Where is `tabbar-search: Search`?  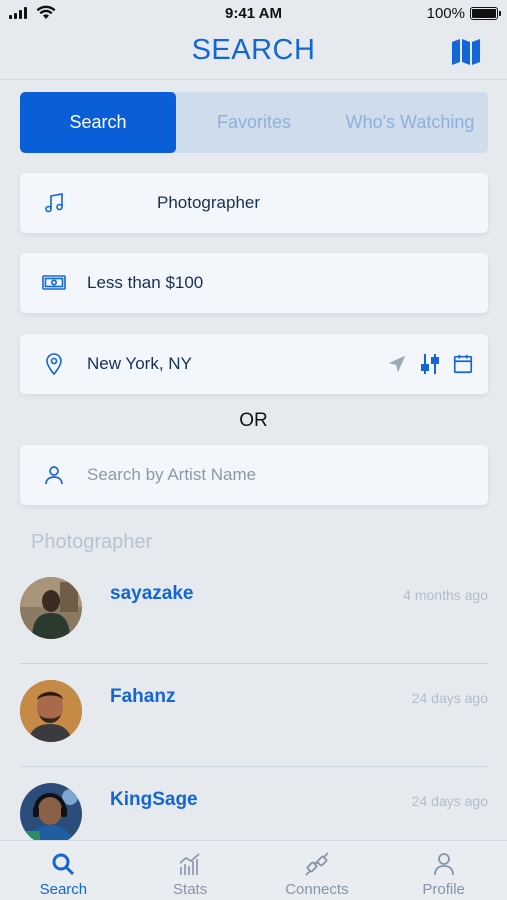 tabbar-search: Search is located at coordinates (63, 870).